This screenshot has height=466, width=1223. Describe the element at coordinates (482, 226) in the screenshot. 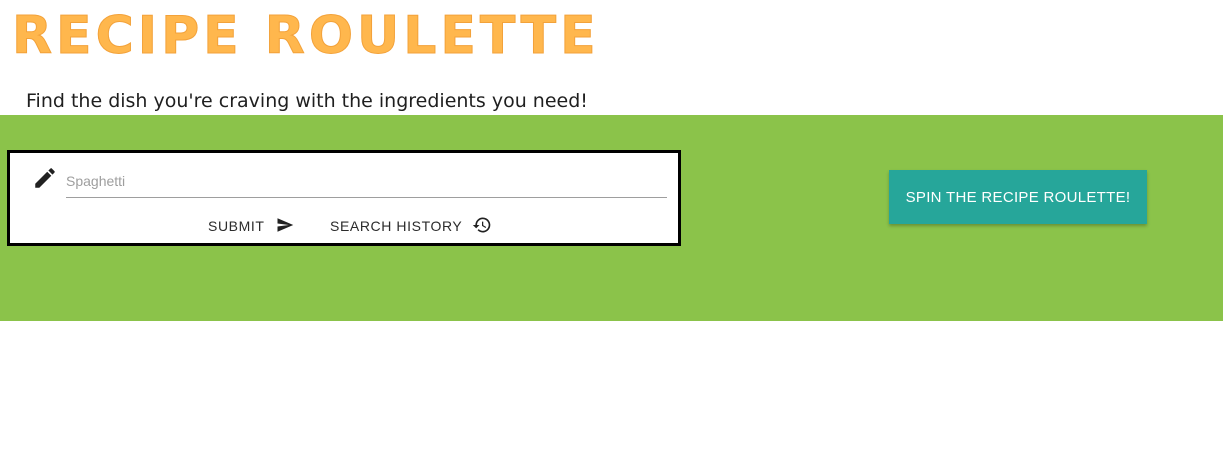

I see `history-icon` at that location.